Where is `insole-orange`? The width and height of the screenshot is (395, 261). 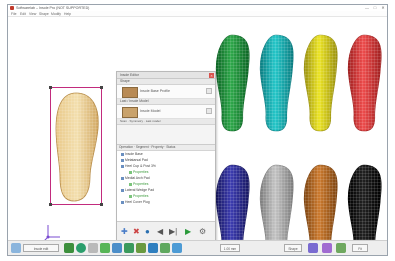 insole-orange is located at coordinates (320, 202).